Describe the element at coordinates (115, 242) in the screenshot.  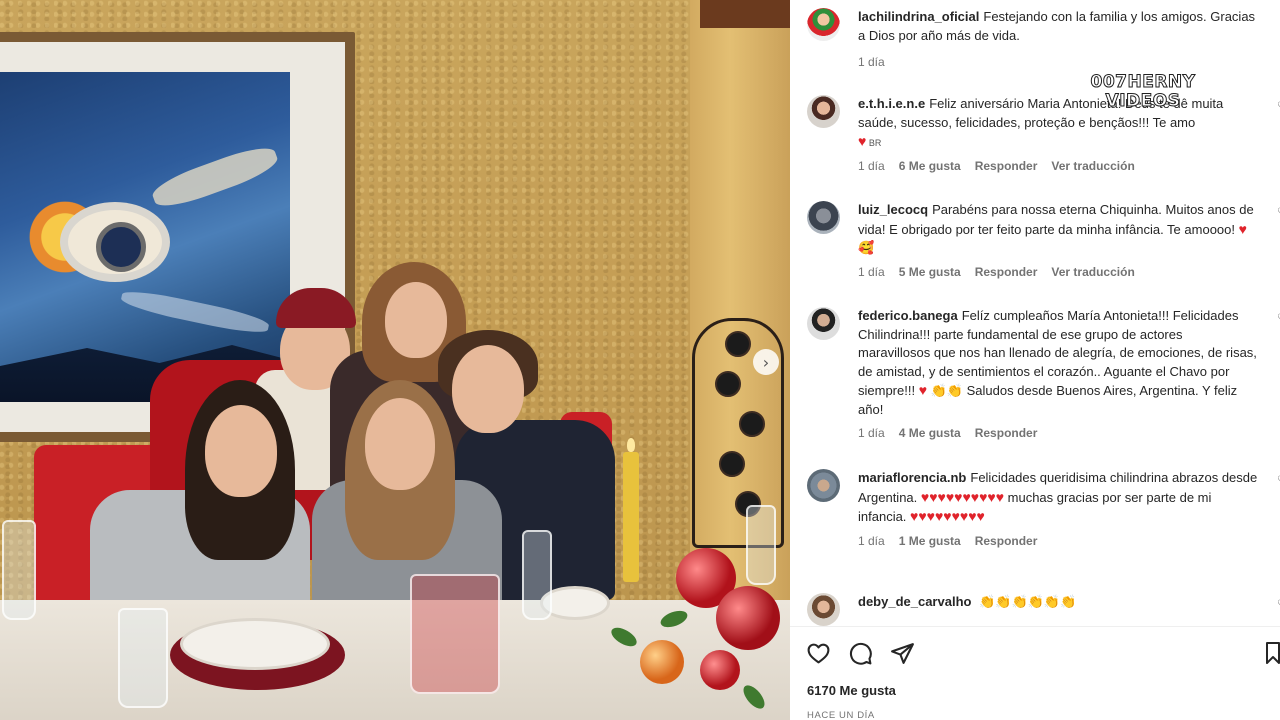
I see `painting-eye` at that location.